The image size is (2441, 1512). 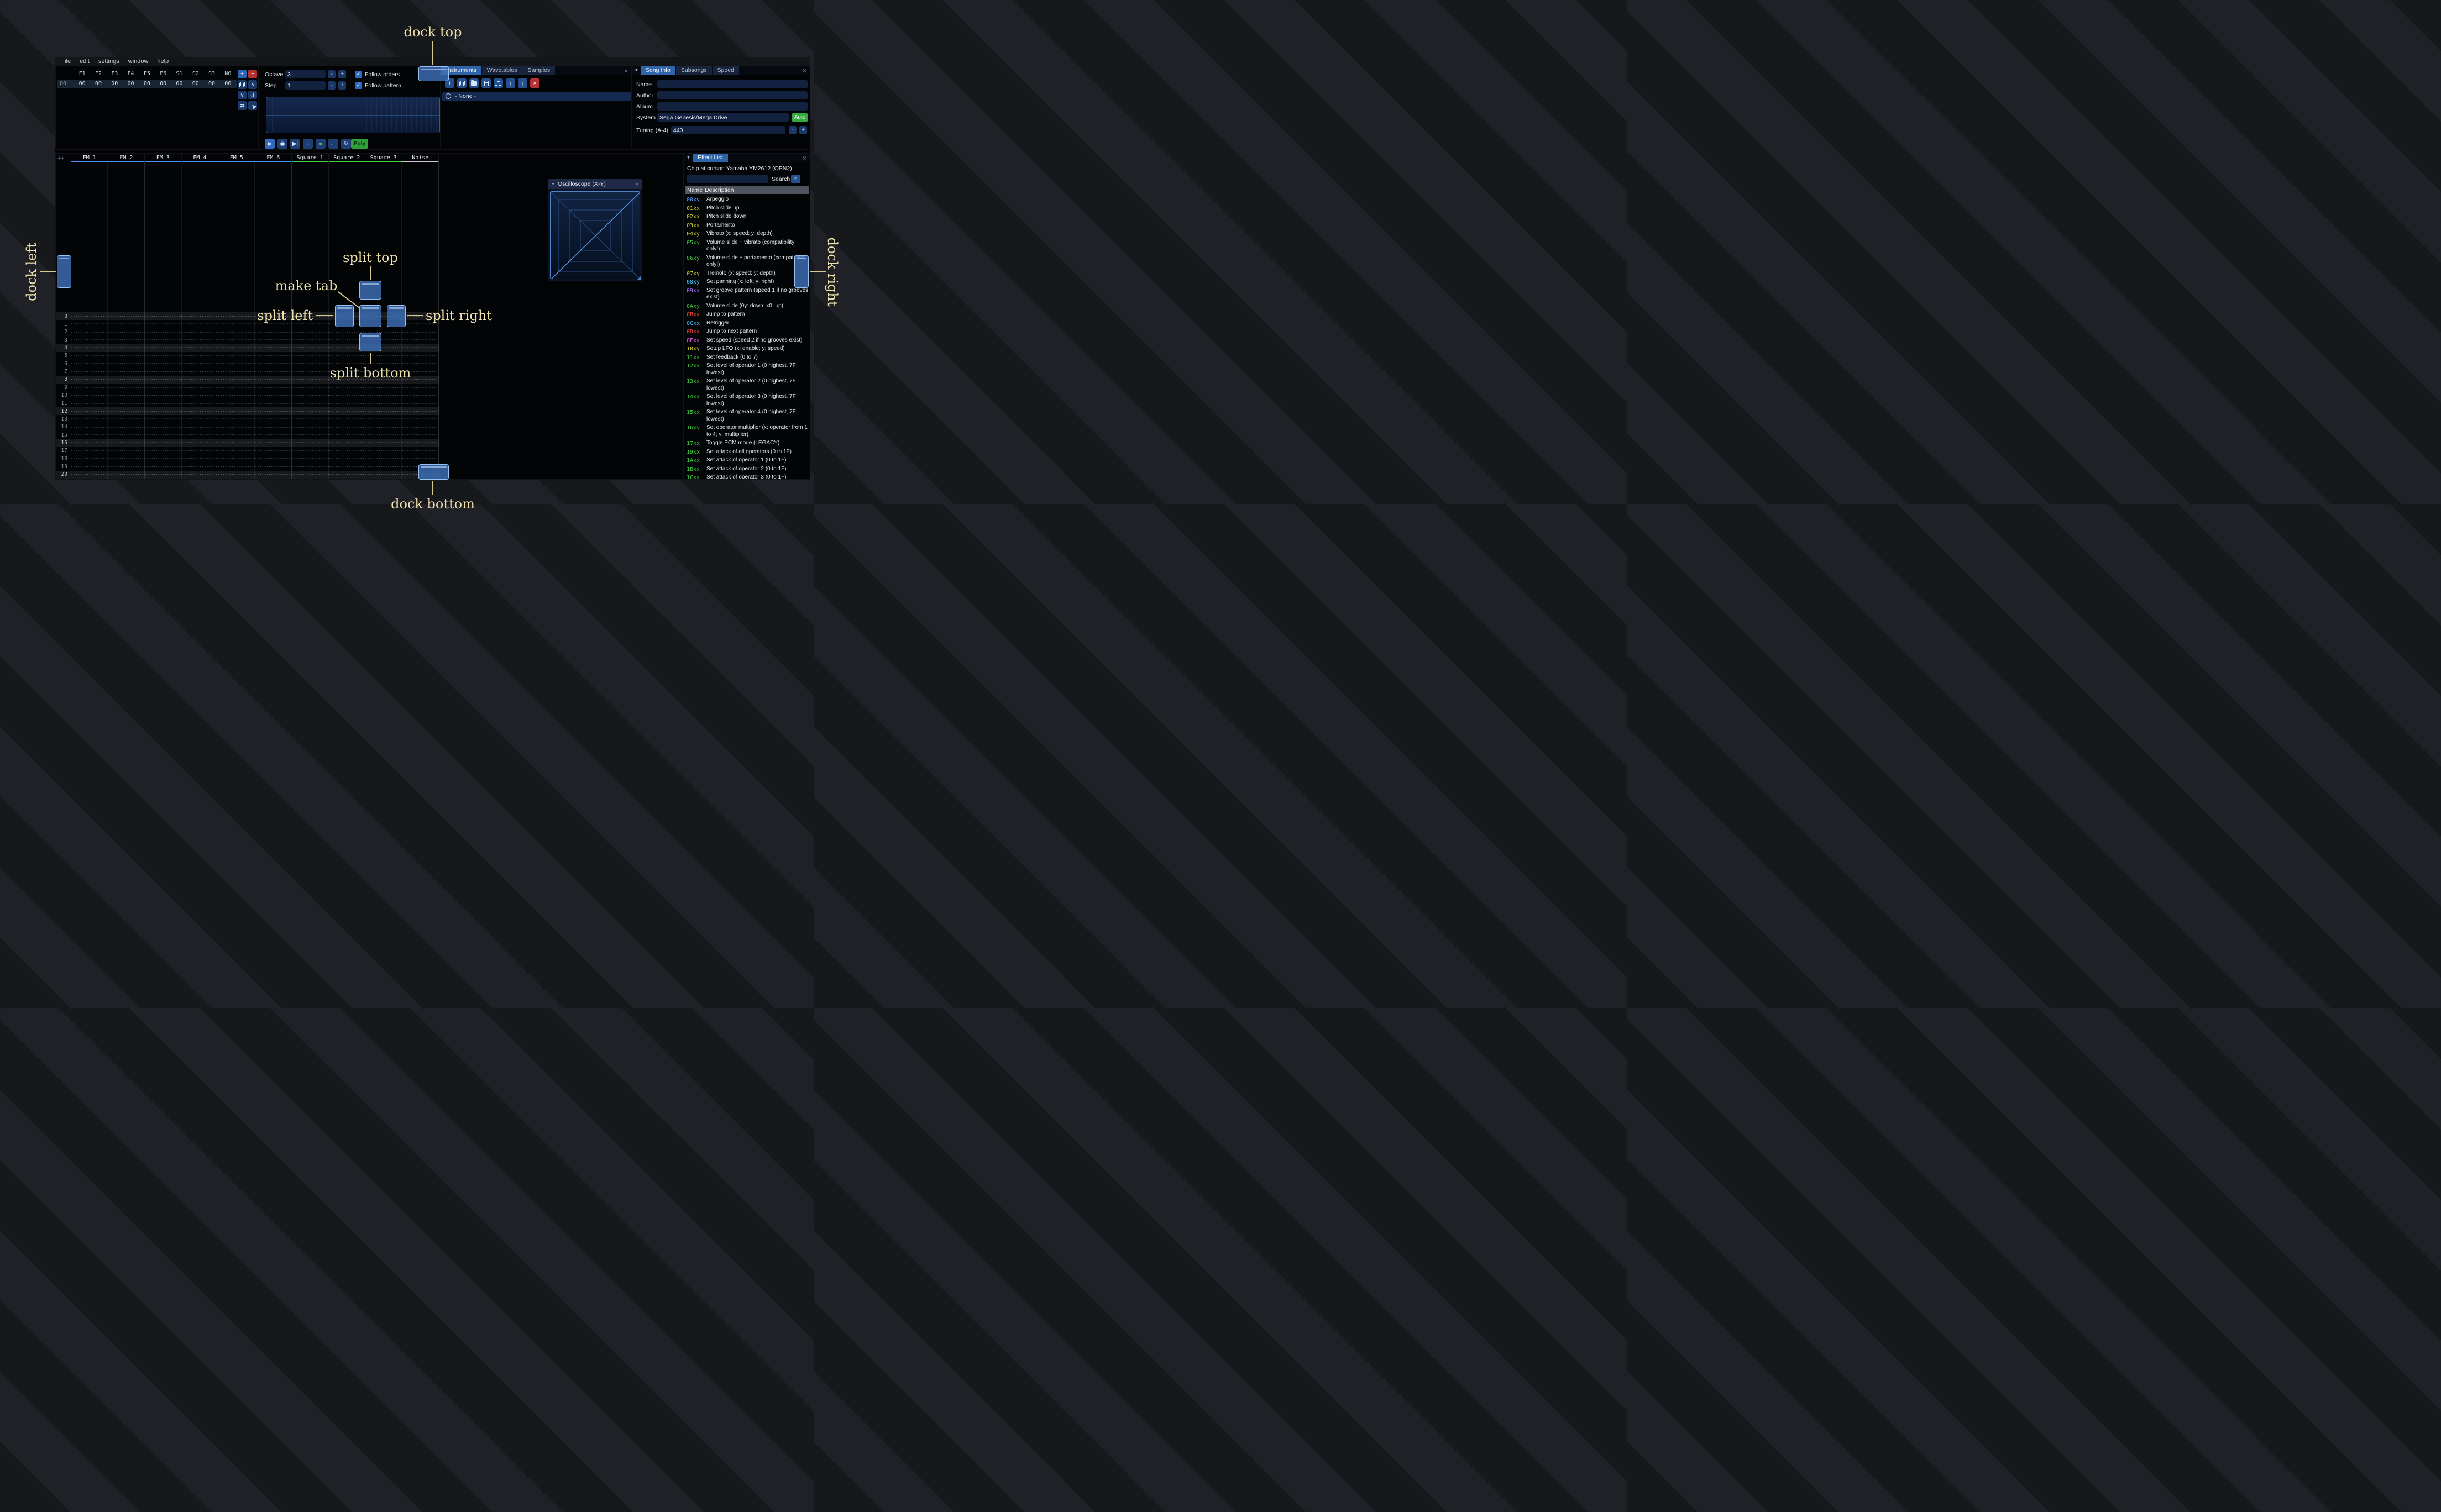 I want to click on split-bottom-target, so click(x=370, y=342).